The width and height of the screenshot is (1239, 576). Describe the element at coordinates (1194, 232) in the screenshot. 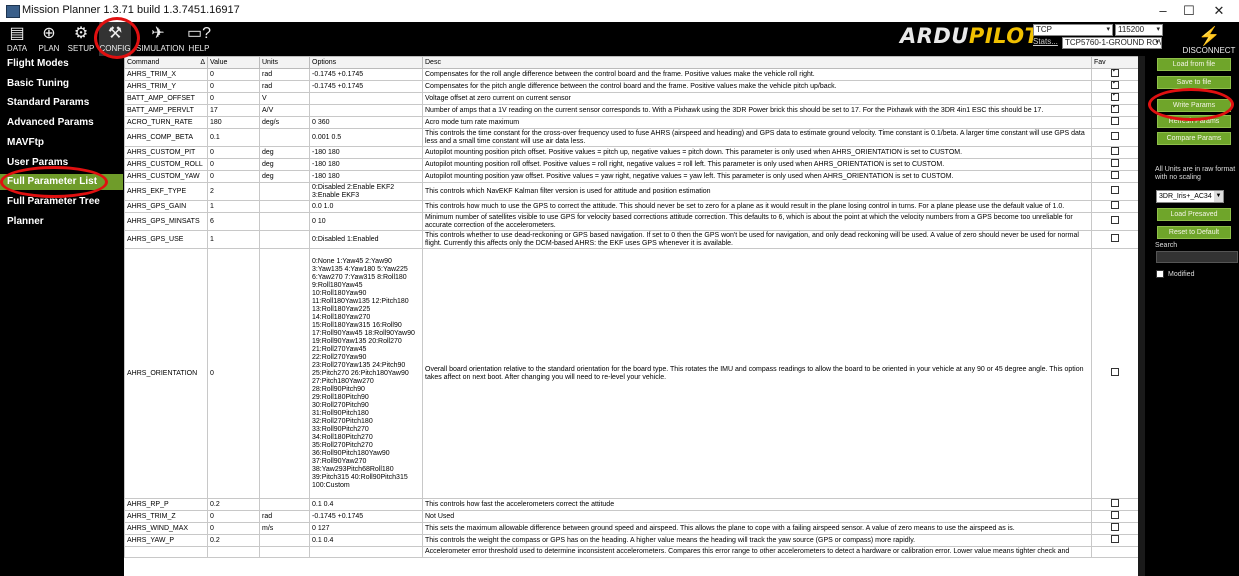

I see `reset-to-default-button: Reset to Default` at that location.